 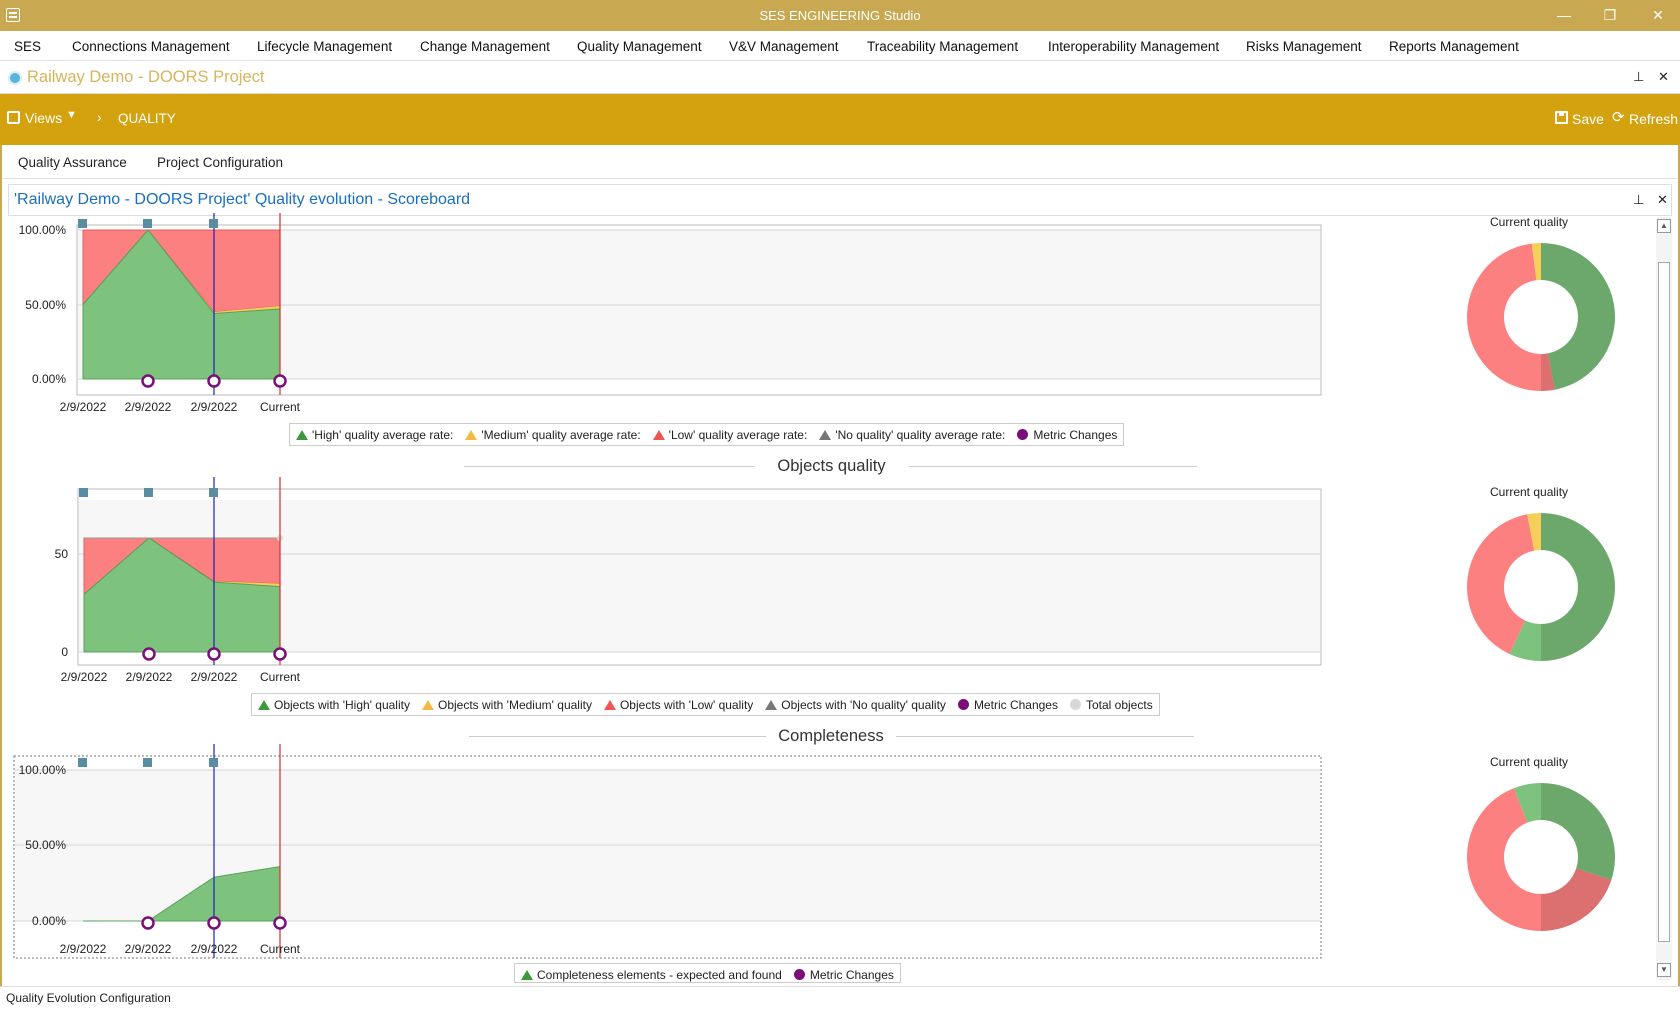 I want to click on legend-label: Objects with 'High' quality, so click(x=342, y=705).